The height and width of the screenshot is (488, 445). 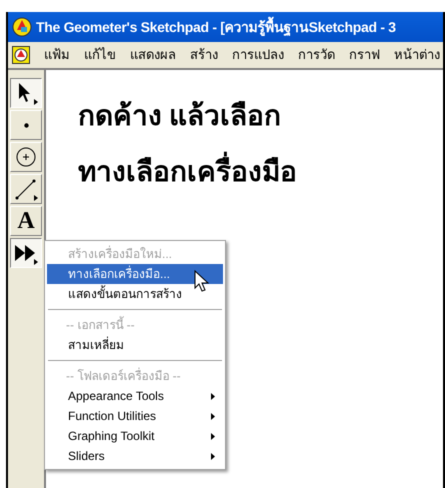 I want to click on point-tool, so click(x=26, y=125).